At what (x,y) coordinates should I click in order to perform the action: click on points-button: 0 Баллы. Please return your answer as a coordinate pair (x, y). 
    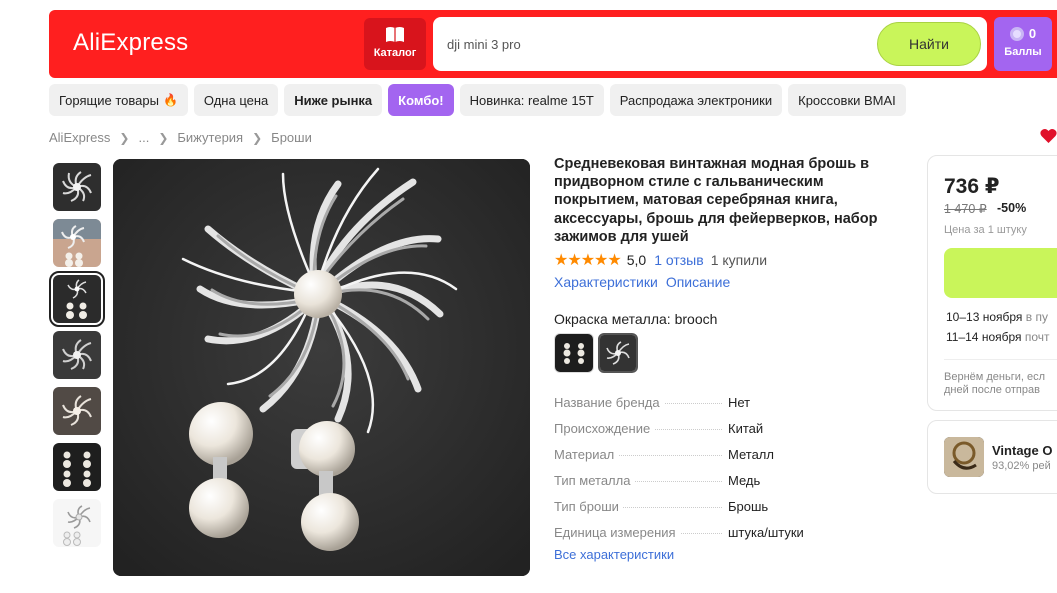
    Looking at the image, I should click on (1023, 44).